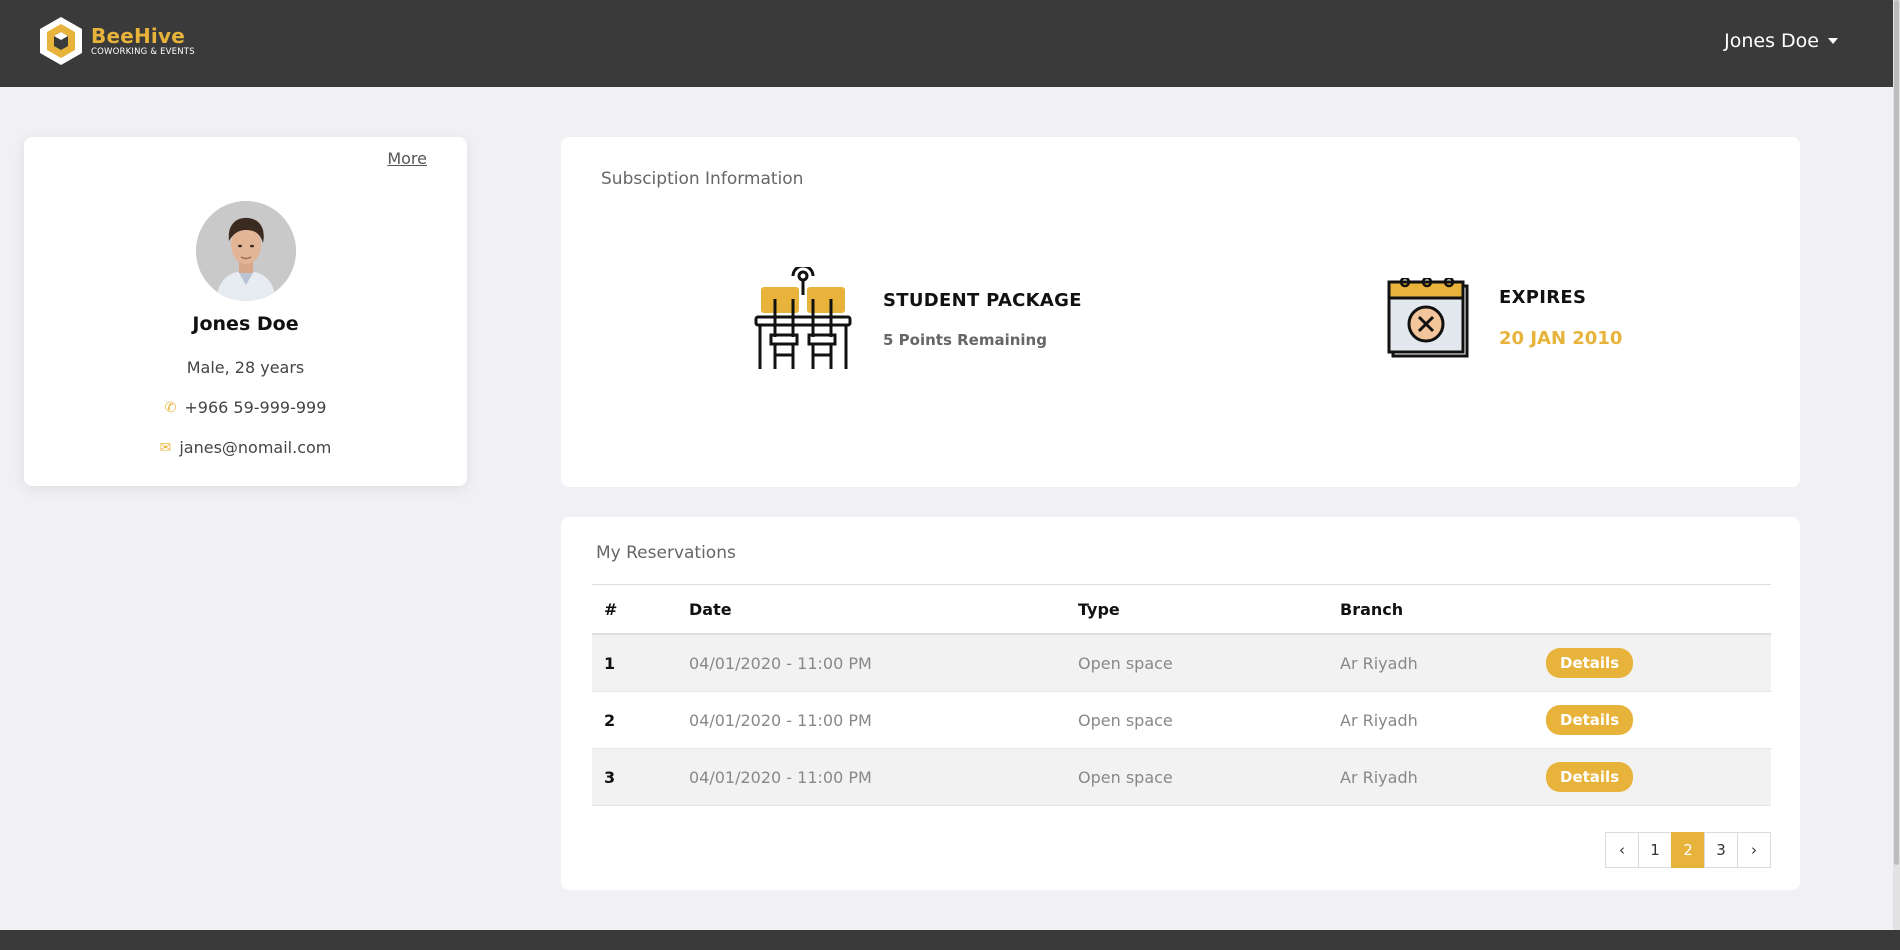  What do you see at coordinates (61, 41) in the screenshot?
I see `hexagon-logo-icon` at bounding box center [61, 41].